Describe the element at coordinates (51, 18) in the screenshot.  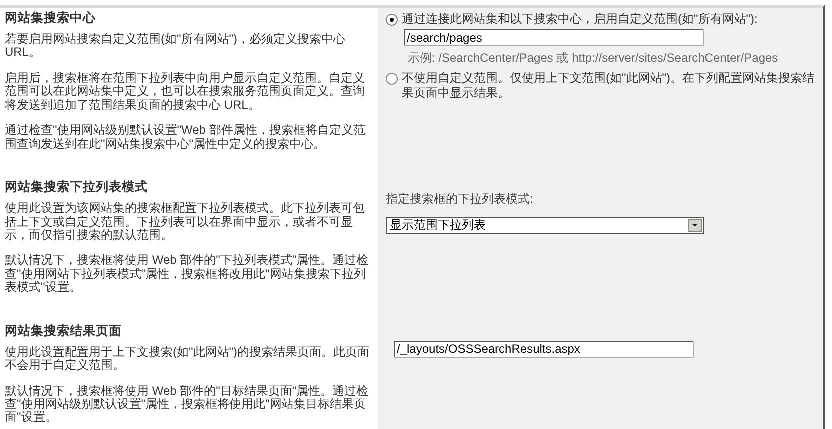
I see `section-title: 网站集搜索中心` at that location.